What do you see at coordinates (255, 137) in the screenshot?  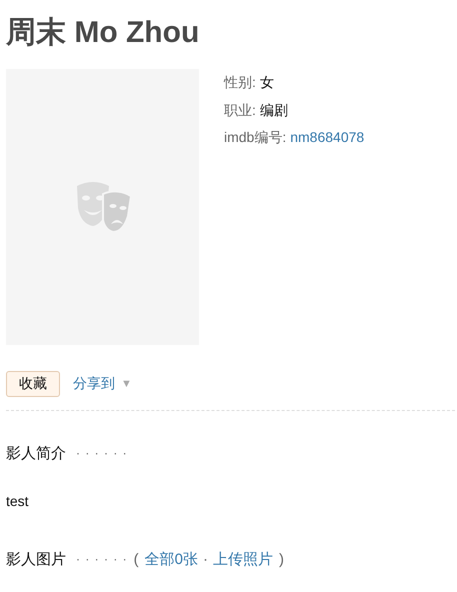 I see `info-label: imdb编号:` at bounding box center [255, 137].